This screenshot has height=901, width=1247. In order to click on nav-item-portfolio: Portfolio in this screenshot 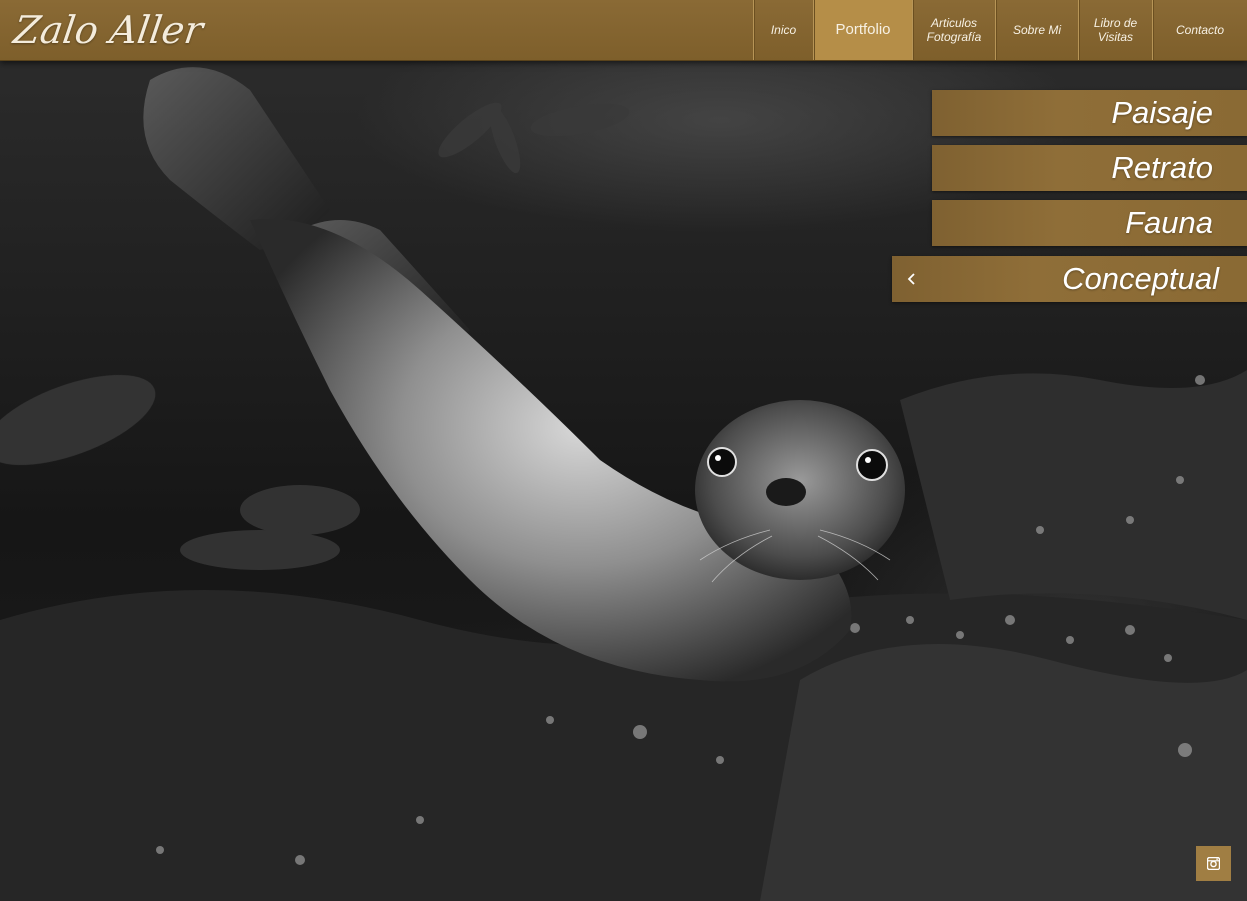, I will do `click(862, 30)`.